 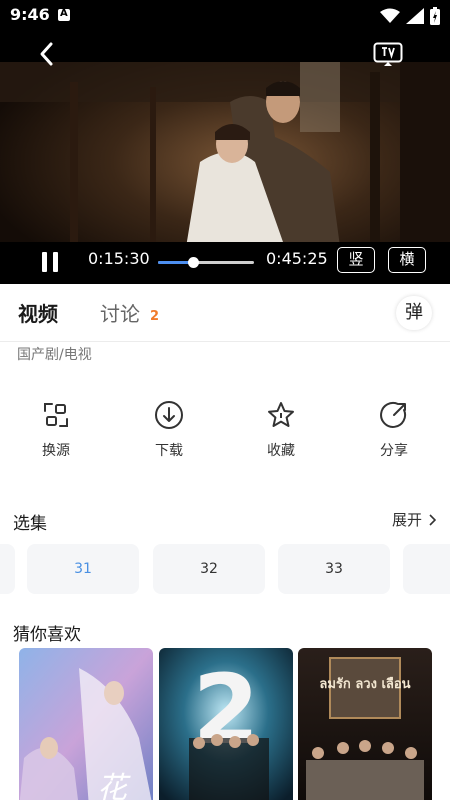 I want to click on landscape-button: 横, so click(x=407, y=260).